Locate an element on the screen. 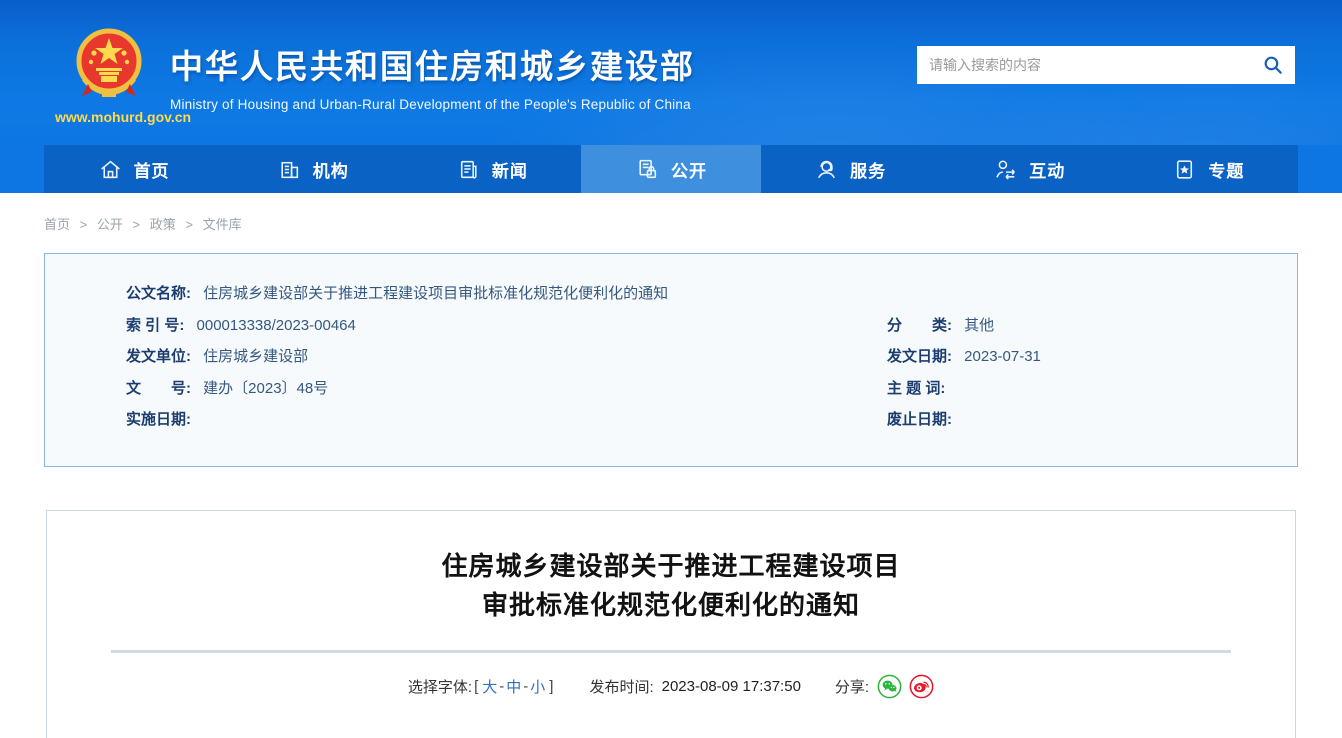 This screenshot has width=1342, height=738. weibo-share-button is located at coordinates (921, 686).